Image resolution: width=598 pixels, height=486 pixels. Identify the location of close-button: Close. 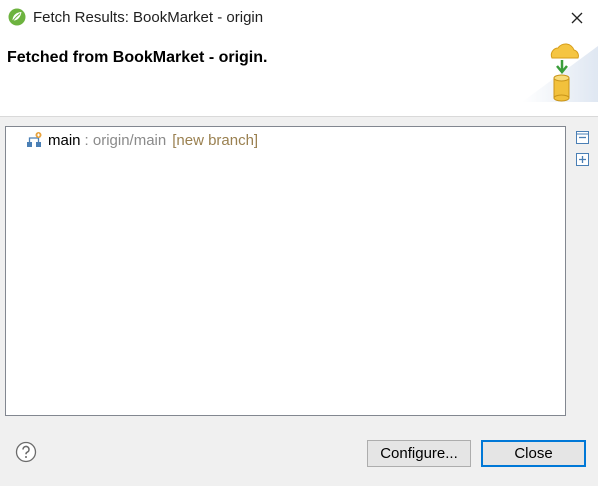
(533, 453).